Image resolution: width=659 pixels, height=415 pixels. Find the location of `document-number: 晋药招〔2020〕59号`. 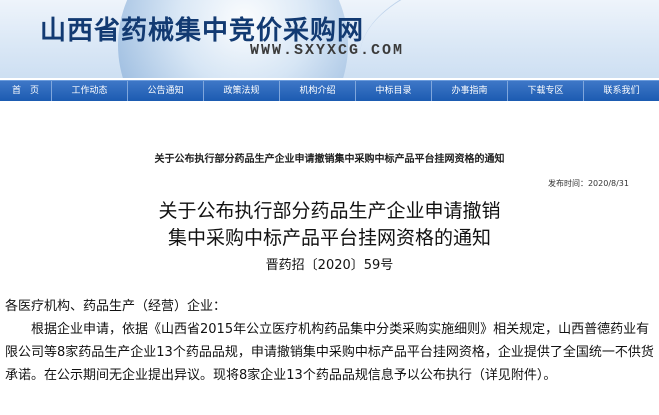

document-number: 晋药招〔2020〕59号 is located at coordinates (329, 265).